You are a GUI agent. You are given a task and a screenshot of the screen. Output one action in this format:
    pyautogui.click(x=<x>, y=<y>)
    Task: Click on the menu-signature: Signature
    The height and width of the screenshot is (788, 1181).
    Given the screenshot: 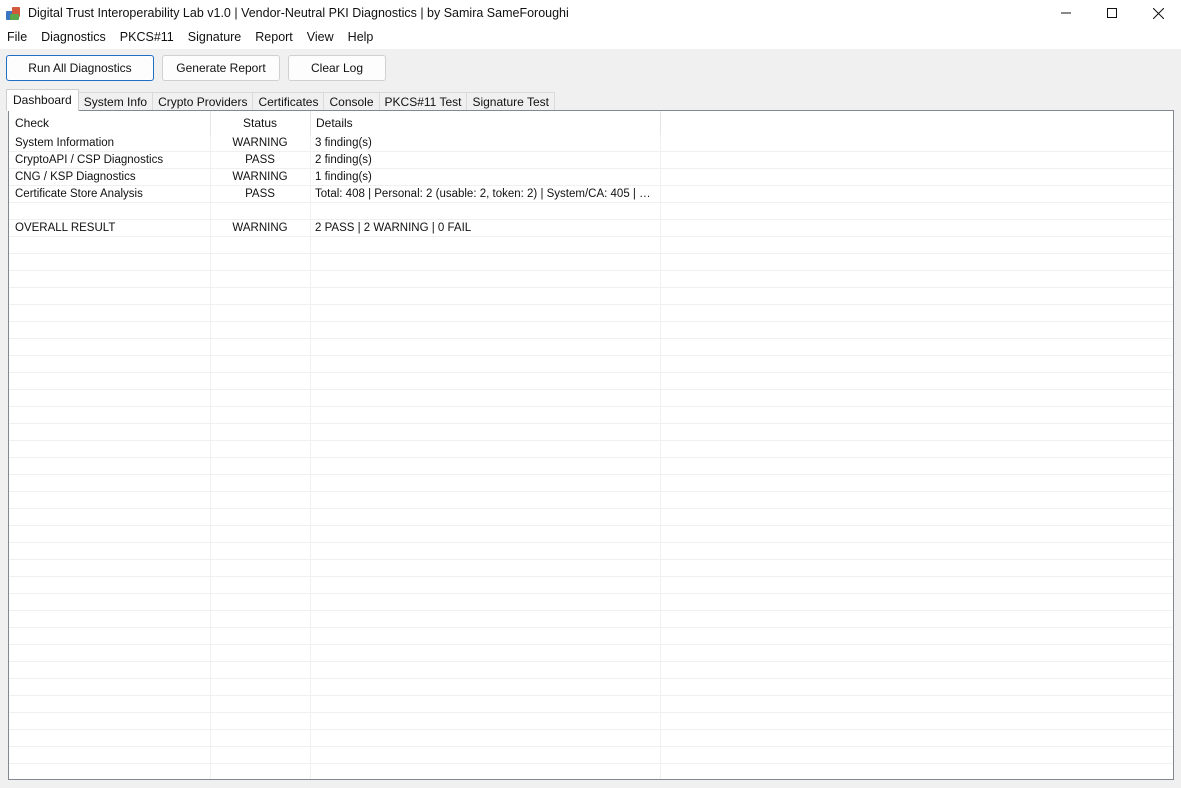 What is the action you would take?
    pyautogui.click(x=215, y=37)
    